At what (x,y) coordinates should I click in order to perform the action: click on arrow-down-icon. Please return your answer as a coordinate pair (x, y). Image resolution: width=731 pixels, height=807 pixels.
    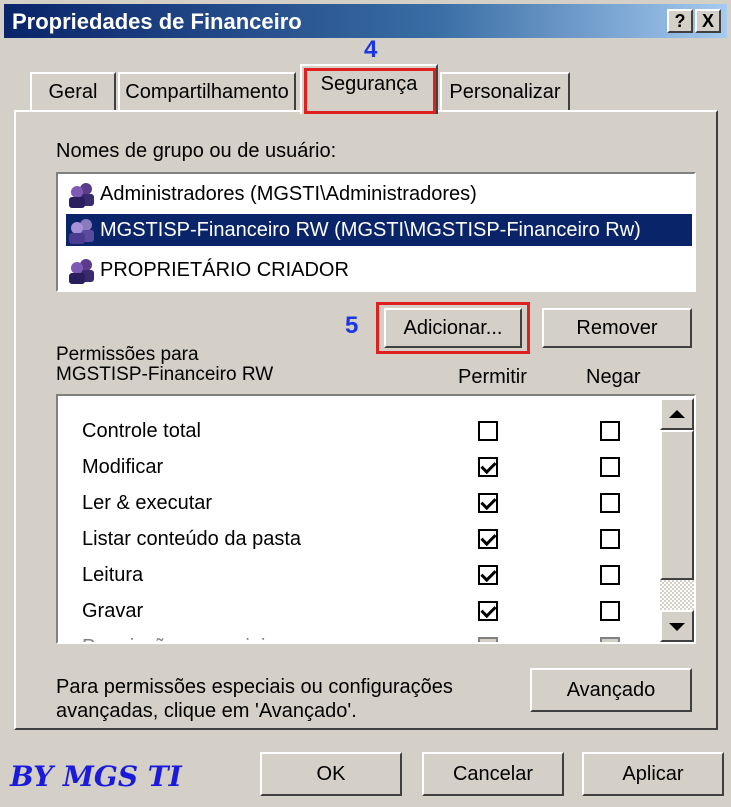
    Looking at the image, I should click on (677, 627).